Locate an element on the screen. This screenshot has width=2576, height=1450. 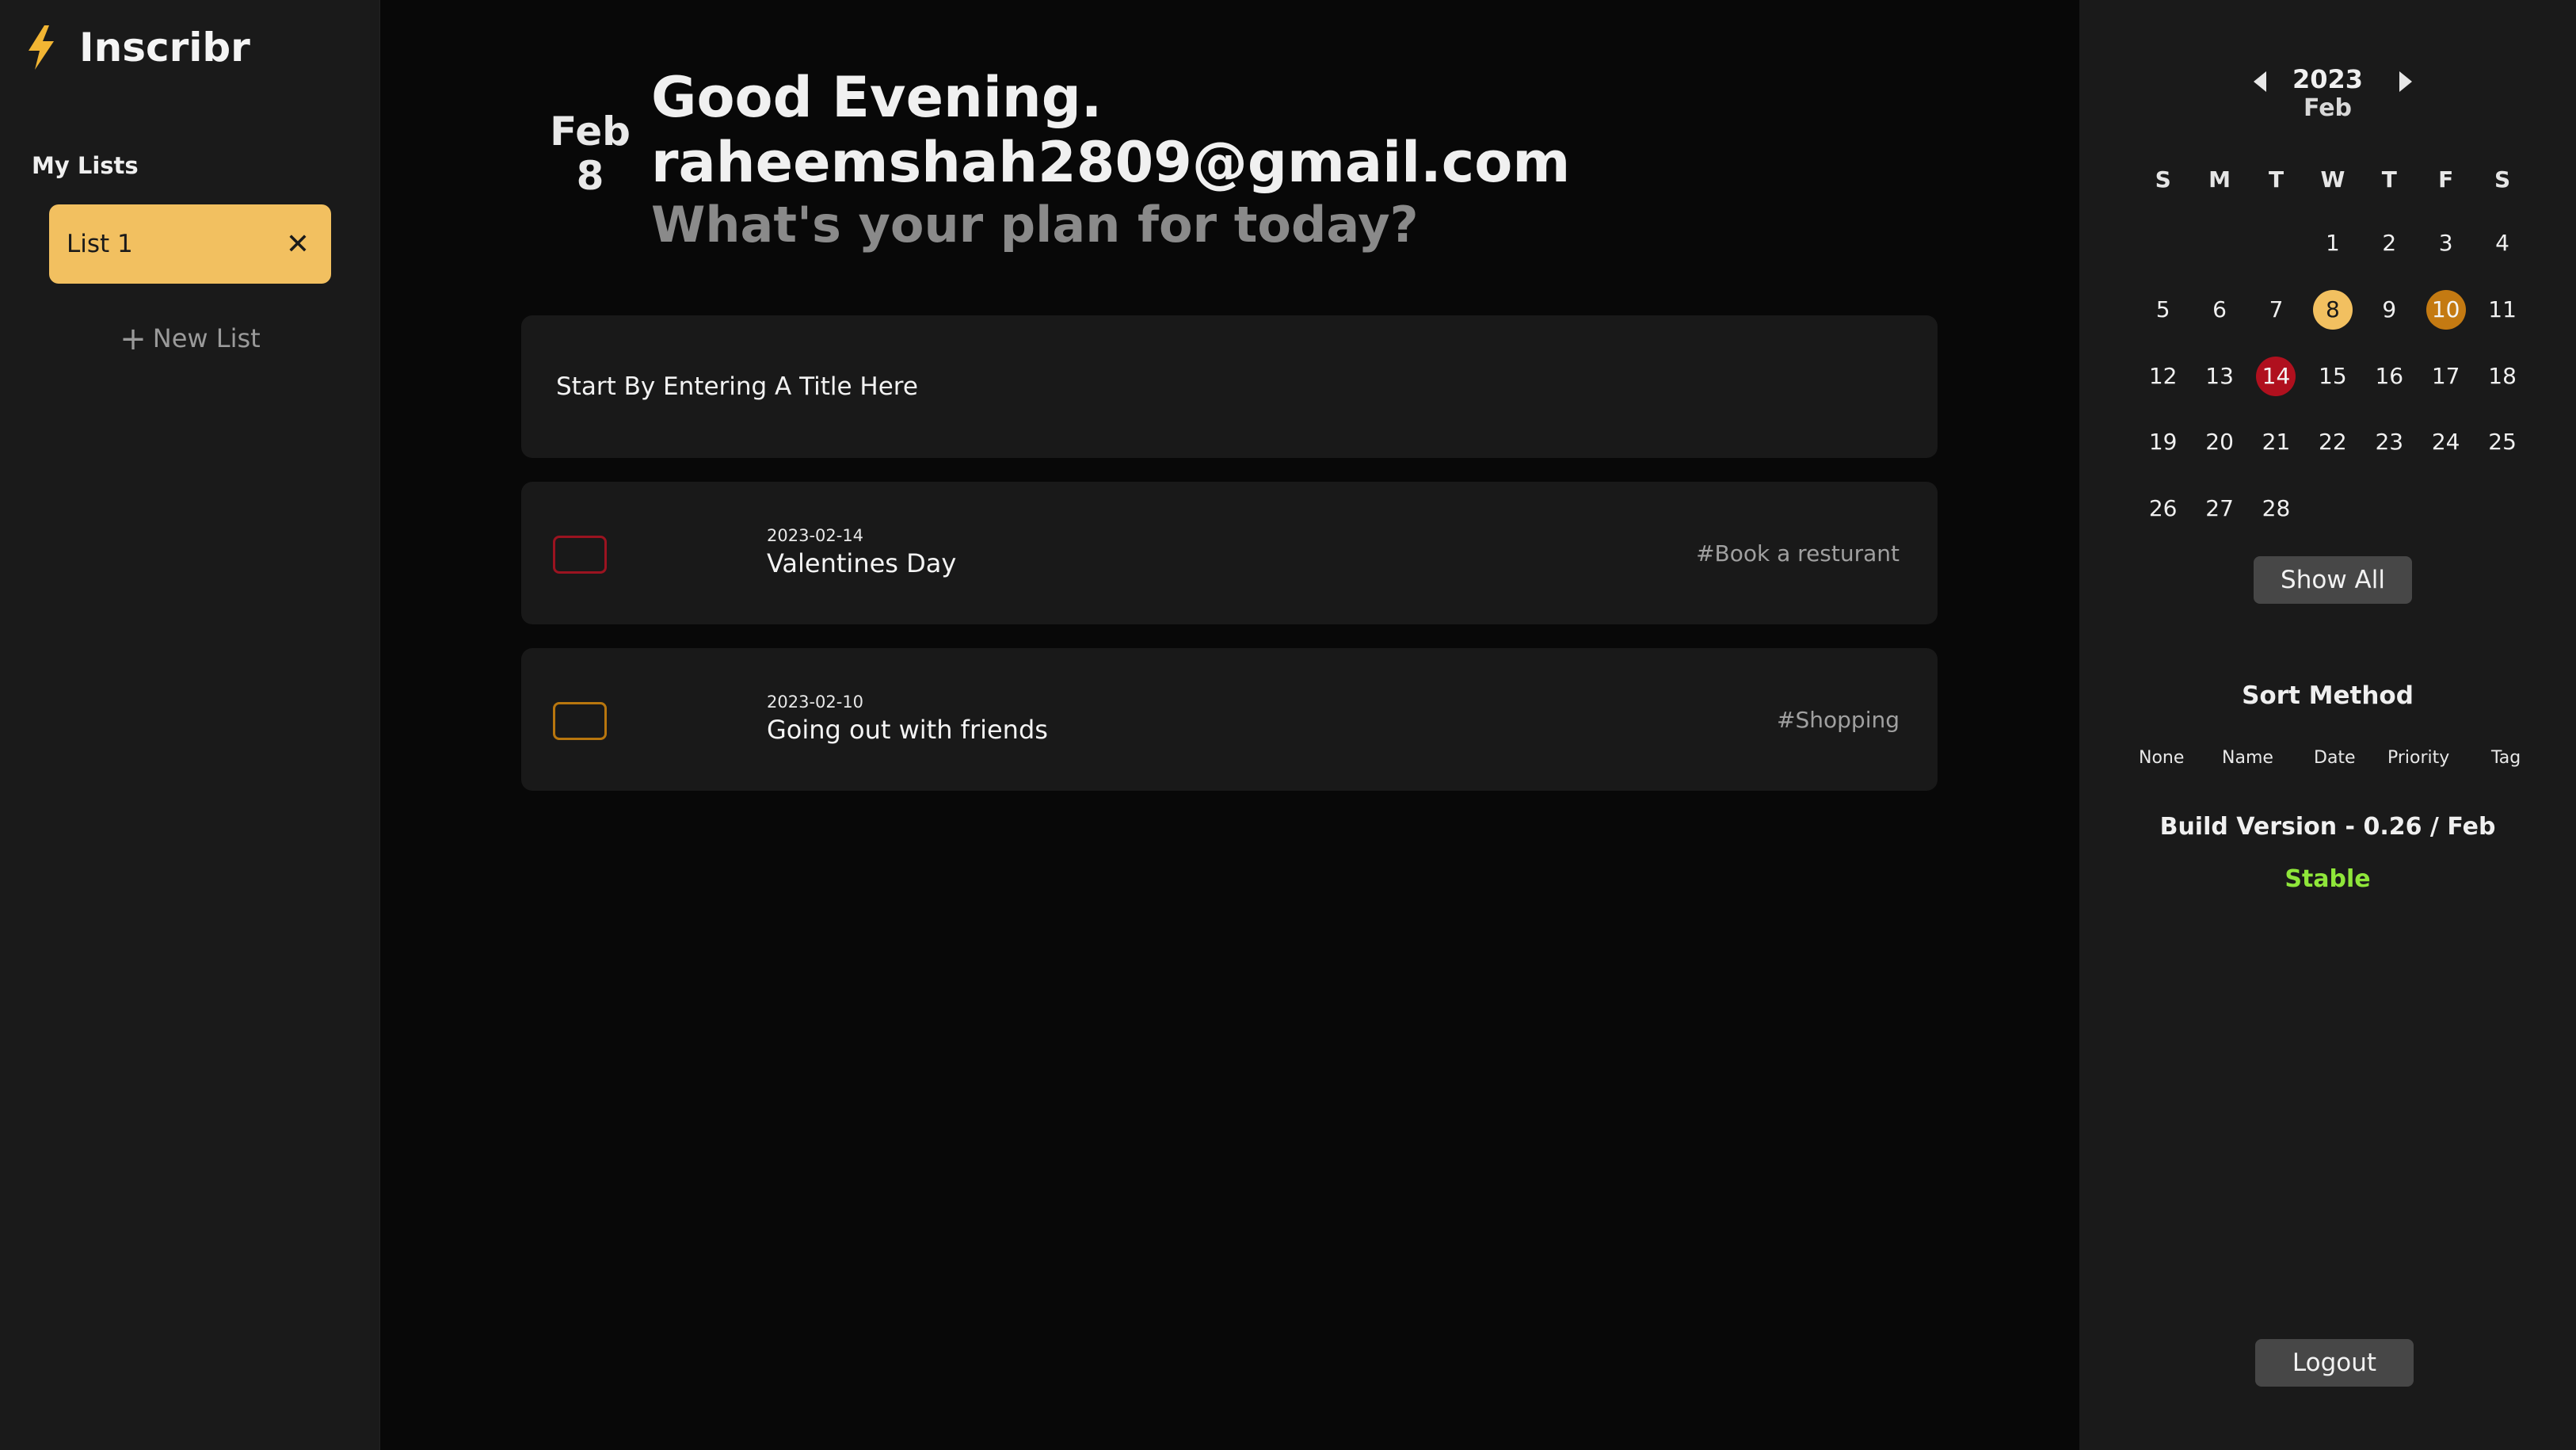
calendar-year: 2023 is located at coordinates (2328, 79).